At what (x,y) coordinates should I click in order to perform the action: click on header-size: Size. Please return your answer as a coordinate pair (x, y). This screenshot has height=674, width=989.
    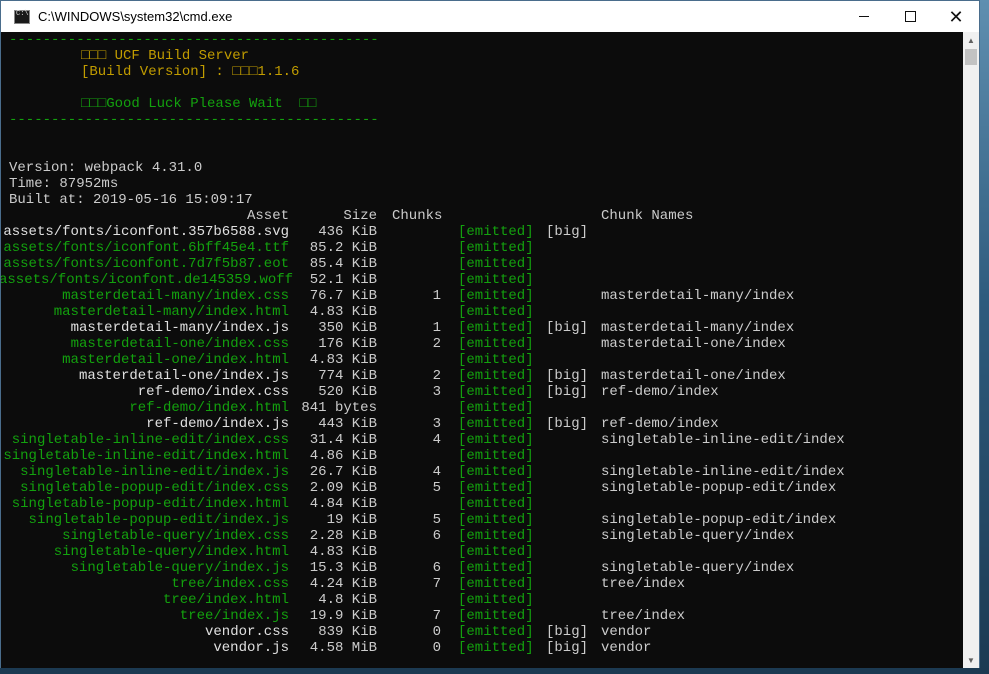
    Looking at the image, I should click on (360, 216).